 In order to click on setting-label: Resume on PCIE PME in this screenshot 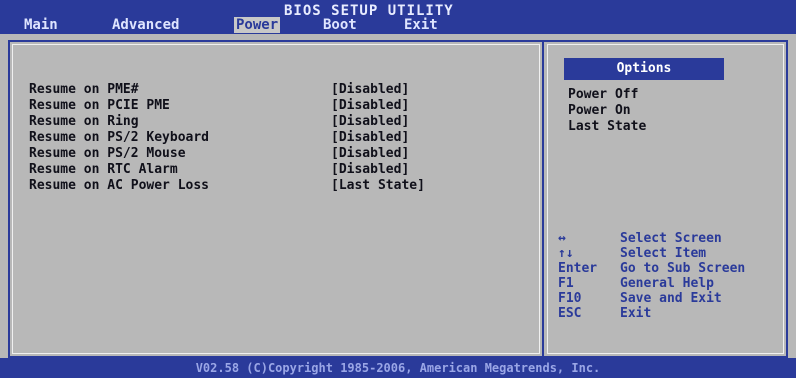, I will do `click(99, 105)`.